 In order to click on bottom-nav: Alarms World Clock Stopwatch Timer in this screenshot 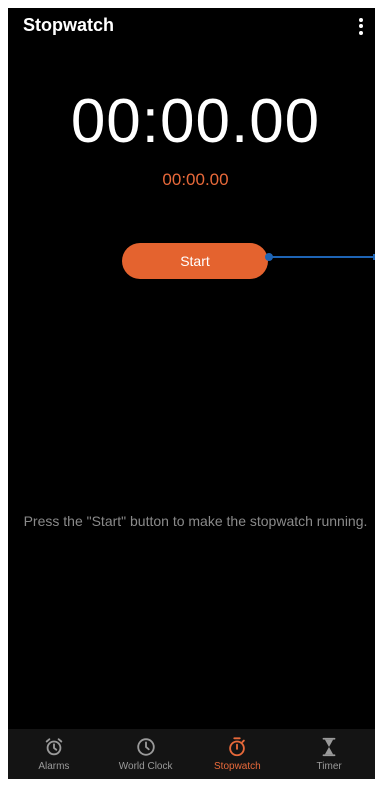, I will do `click(191, 754)`.